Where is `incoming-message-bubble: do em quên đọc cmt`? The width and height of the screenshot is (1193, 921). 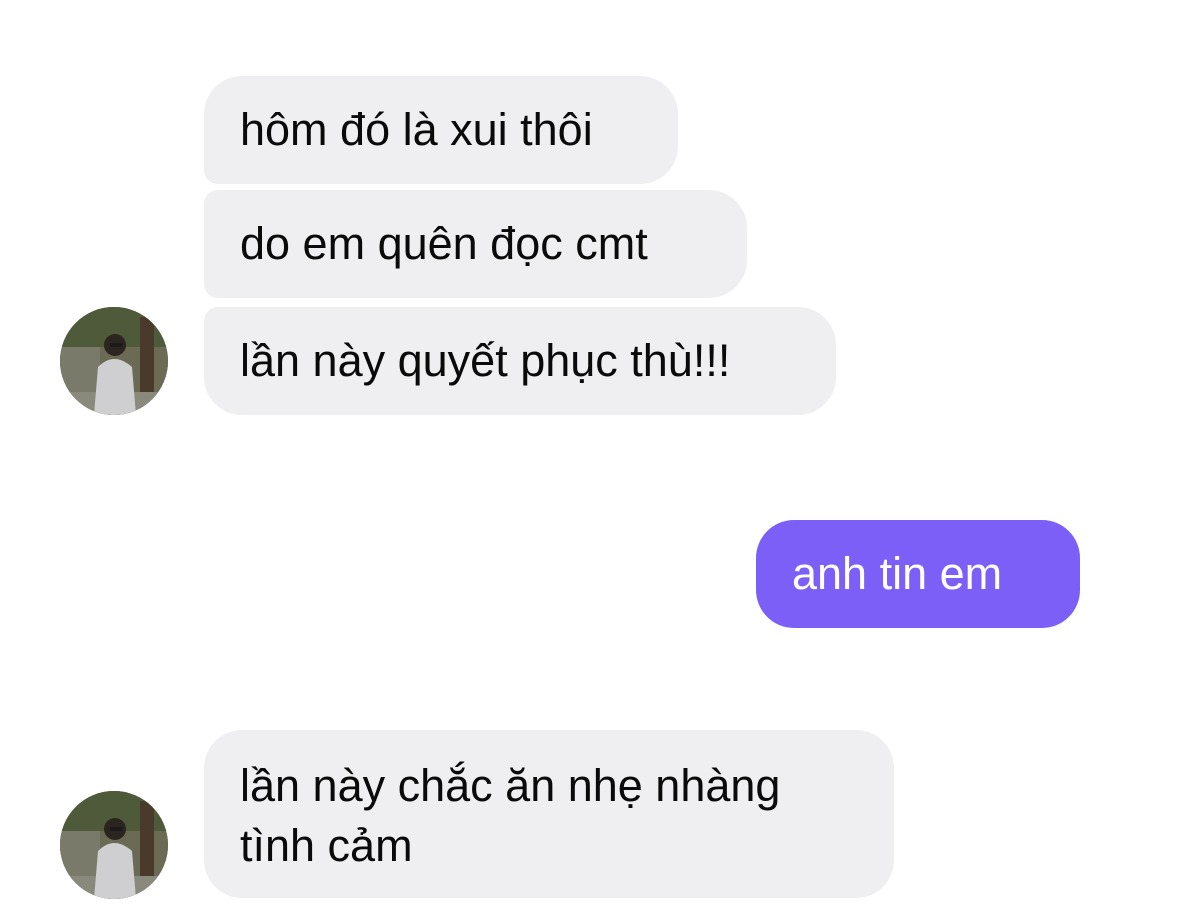 incoming-message-bubble: do em quên đọc cmt is located at coordinates (475, 244).